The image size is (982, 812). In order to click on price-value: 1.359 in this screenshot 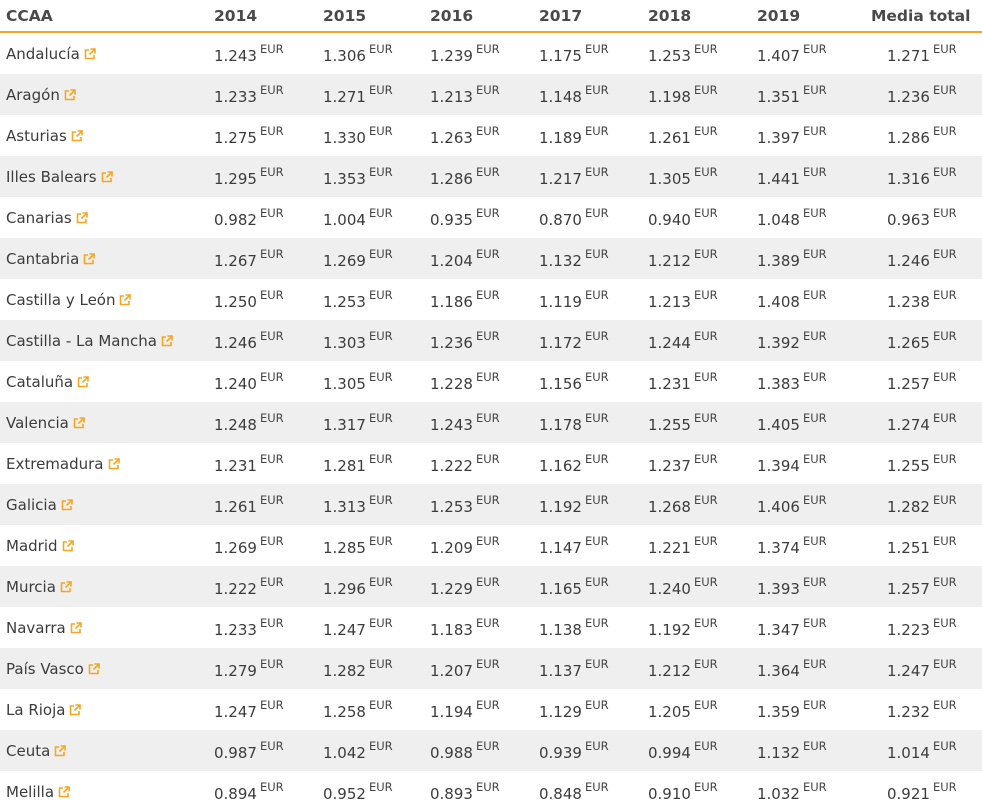, I will do `click(778, 711)`.